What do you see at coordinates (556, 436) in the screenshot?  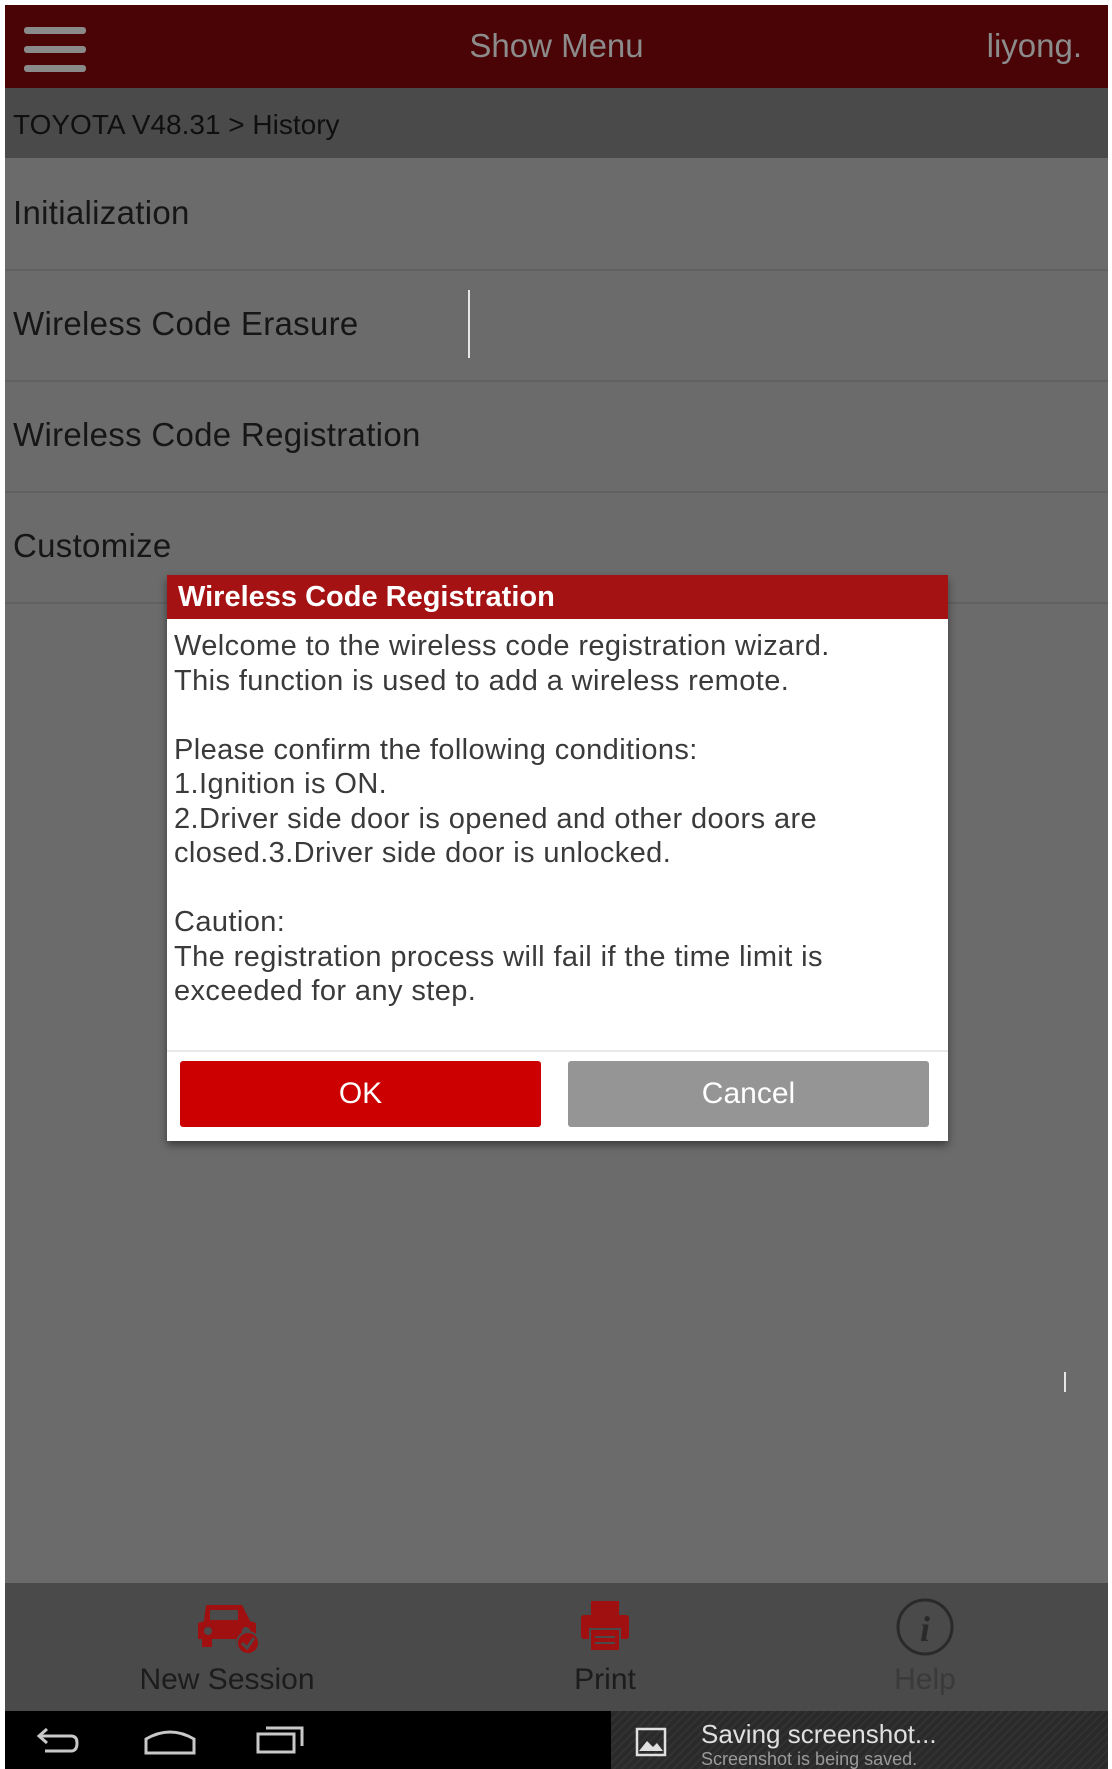 I see `menu-item-wireless-code-registration: Wireless Code Registration` at bounding box center [556, 436].